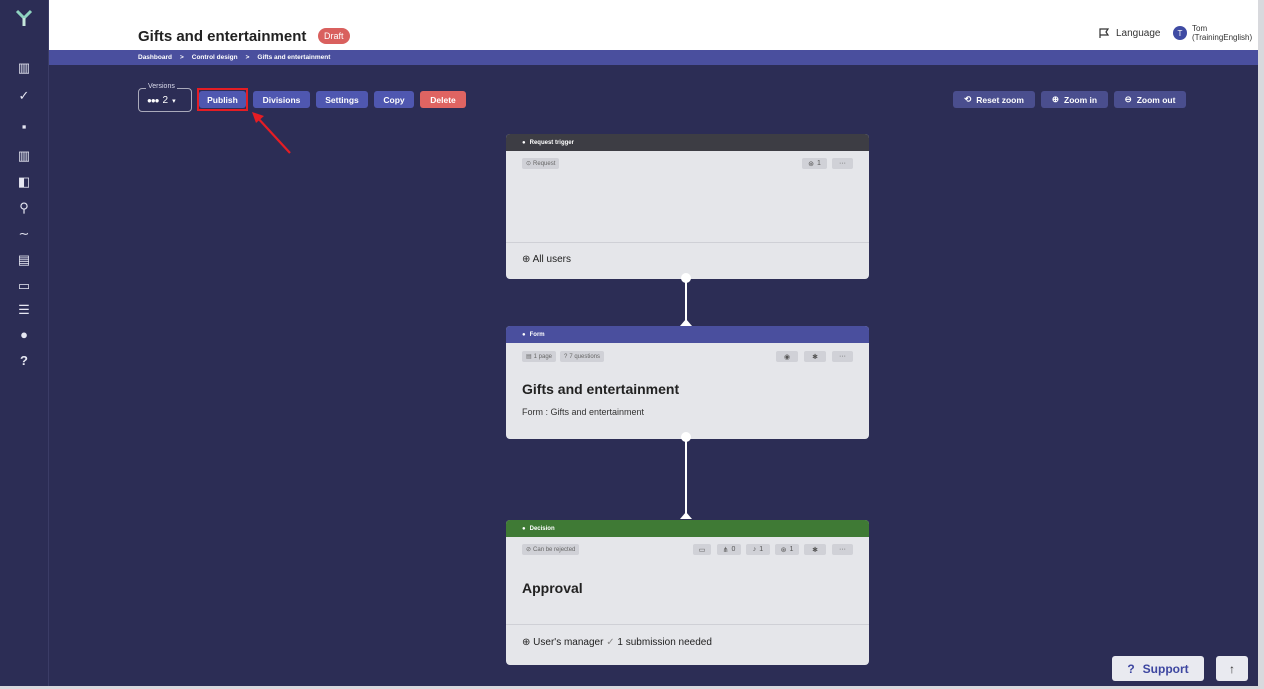  What do you see at coordinates (526, 642) in the screenshot?
I see `globe-icon: ⊕` at bounding box center [526, 642].